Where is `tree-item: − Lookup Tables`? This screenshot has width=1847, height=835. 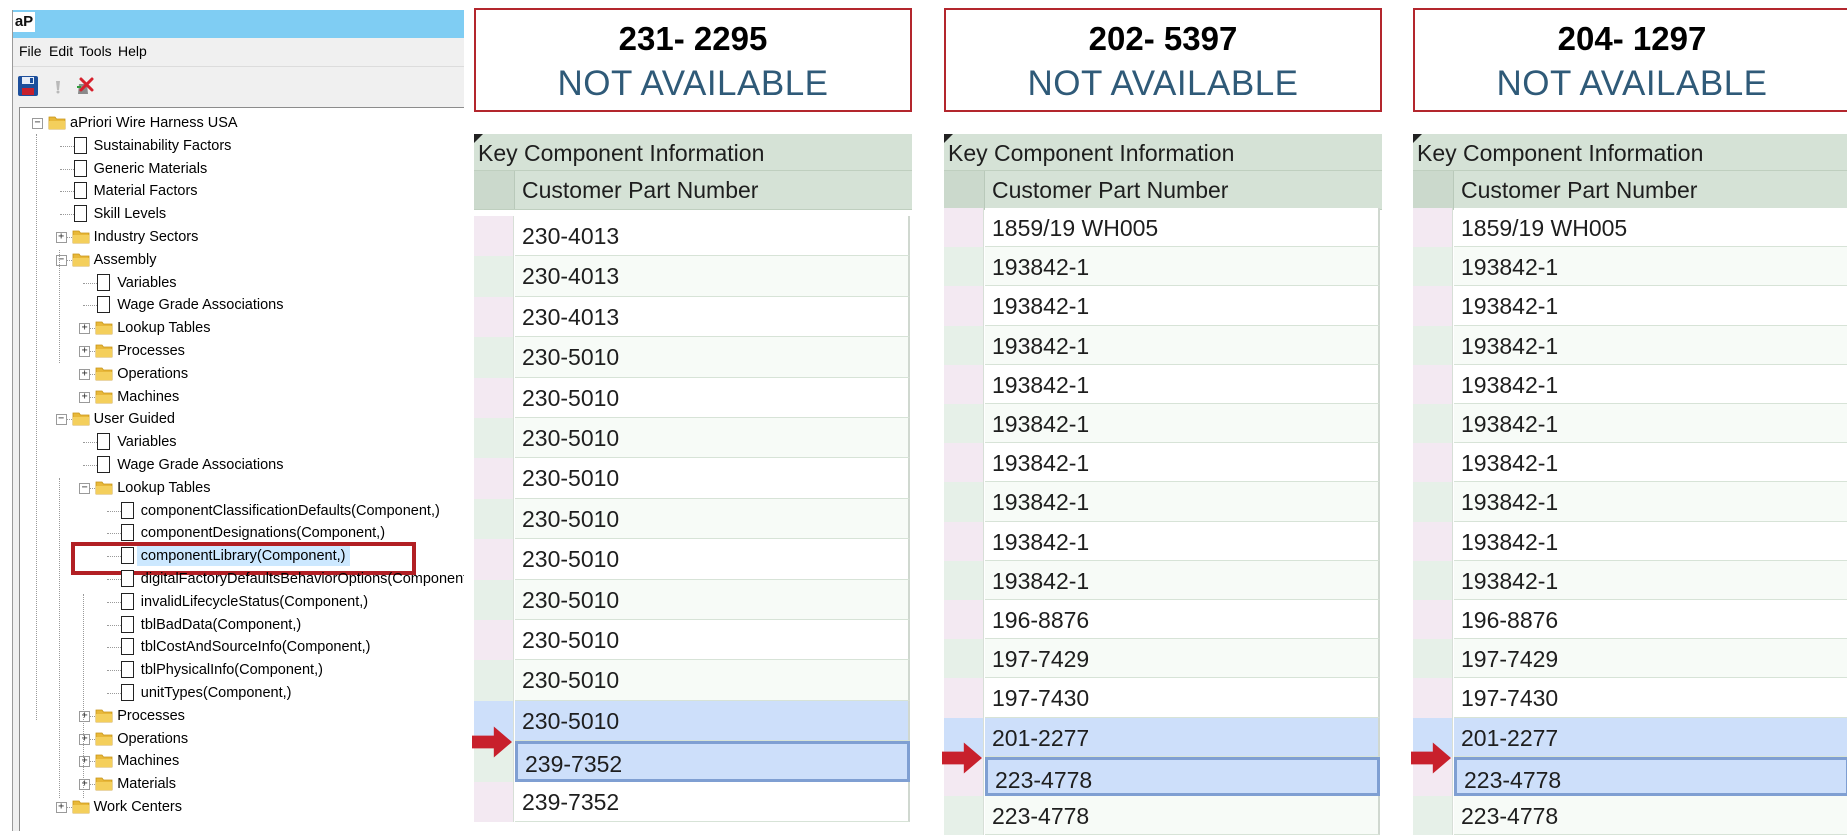
tree-item: − Lookup Tables is located at coordinates (240, 488).